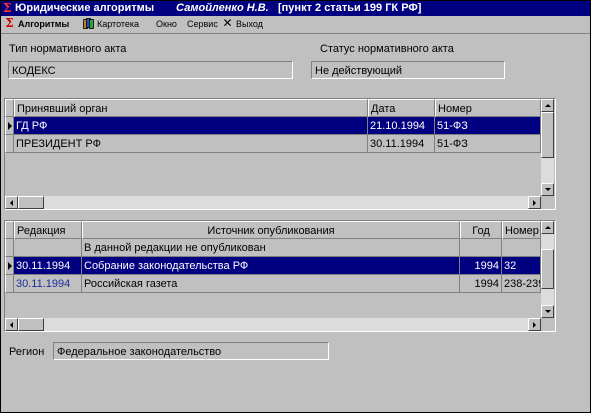 This screenshot has width=591, height=413. I want to click on source-cell: Собрание законодательства РФ, so click(271, 266).